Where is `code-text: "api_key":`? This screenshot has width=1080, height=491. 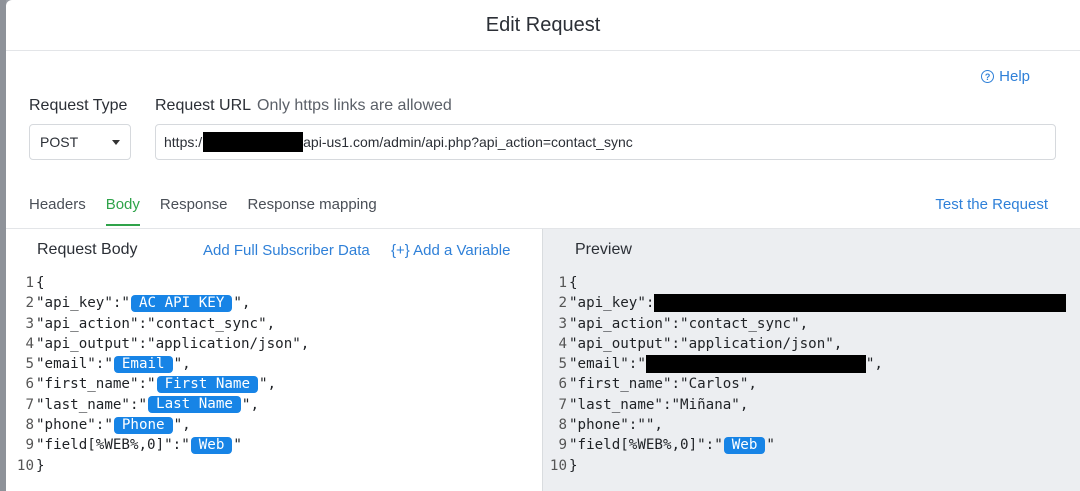
code-text: "api_key": is located at coordinates (612, 303).